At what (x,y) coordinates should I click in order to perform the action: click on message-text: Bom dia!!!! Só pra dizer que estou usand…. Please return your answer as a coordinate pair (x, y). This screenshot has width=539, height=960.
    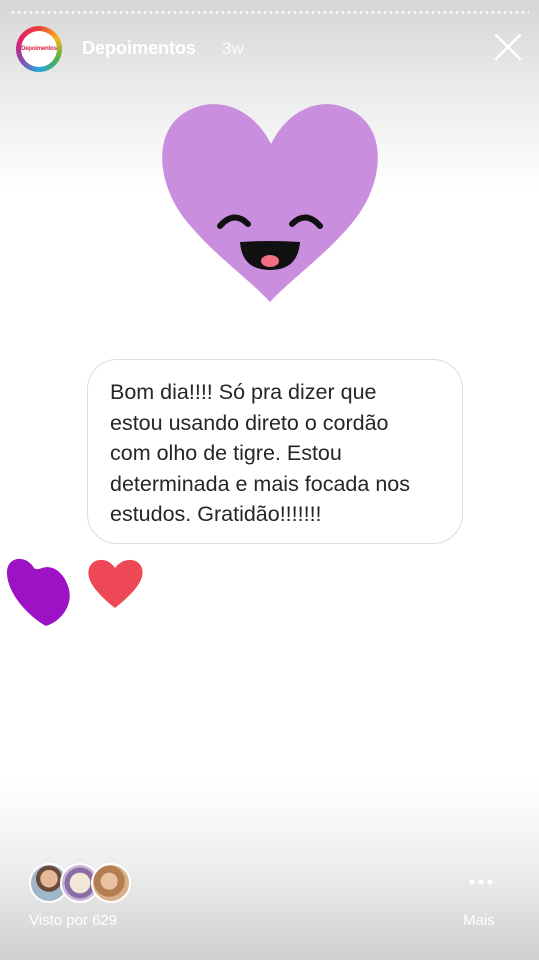
    Looking at the image, I should click on (260, 453).